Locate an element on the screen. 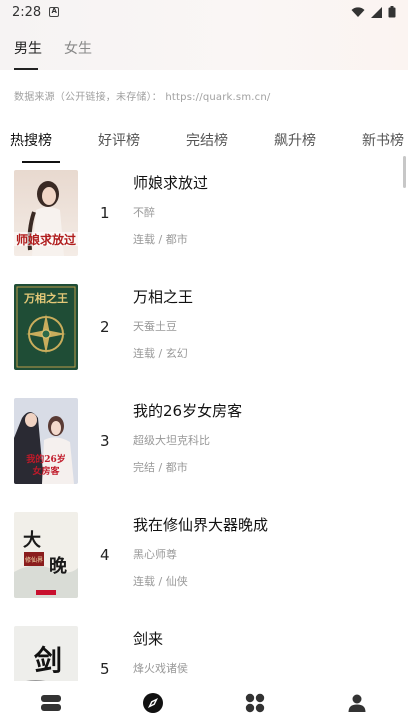 The image size is (408, 725). book-cover: 剑 is located at coordinates (46, 653).